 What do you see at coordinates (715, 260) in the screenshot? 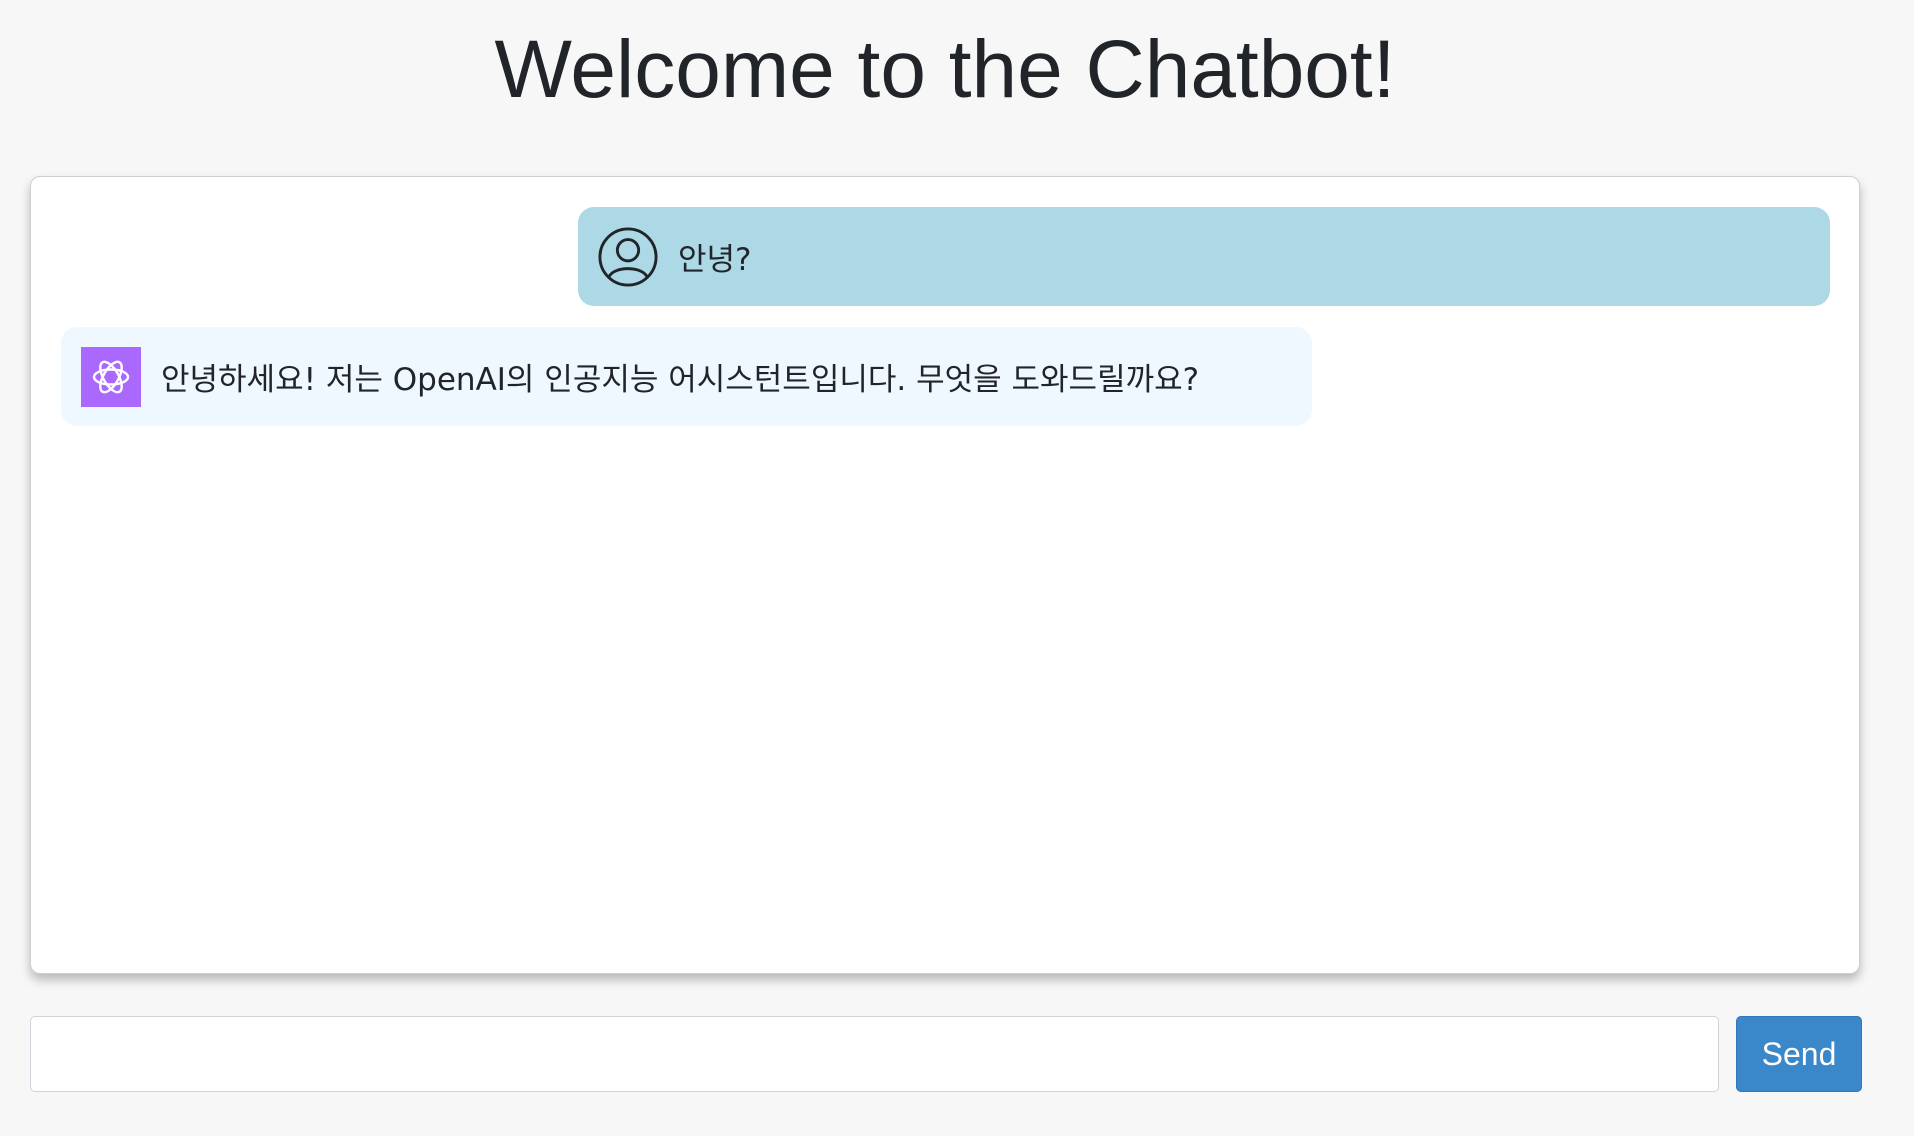
I see `user-message-text: 안녕?` at bounding box center [715, 260].